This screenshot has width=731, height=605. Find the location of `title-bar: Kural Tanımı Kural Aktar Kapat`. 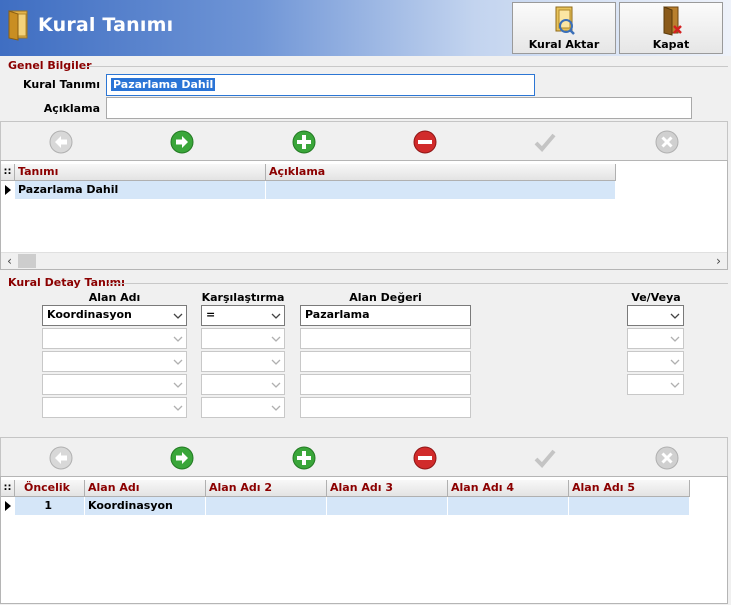

title-bar: Kural Tanımı Kural Aktar Kapat is located at coordinates (365, 28).